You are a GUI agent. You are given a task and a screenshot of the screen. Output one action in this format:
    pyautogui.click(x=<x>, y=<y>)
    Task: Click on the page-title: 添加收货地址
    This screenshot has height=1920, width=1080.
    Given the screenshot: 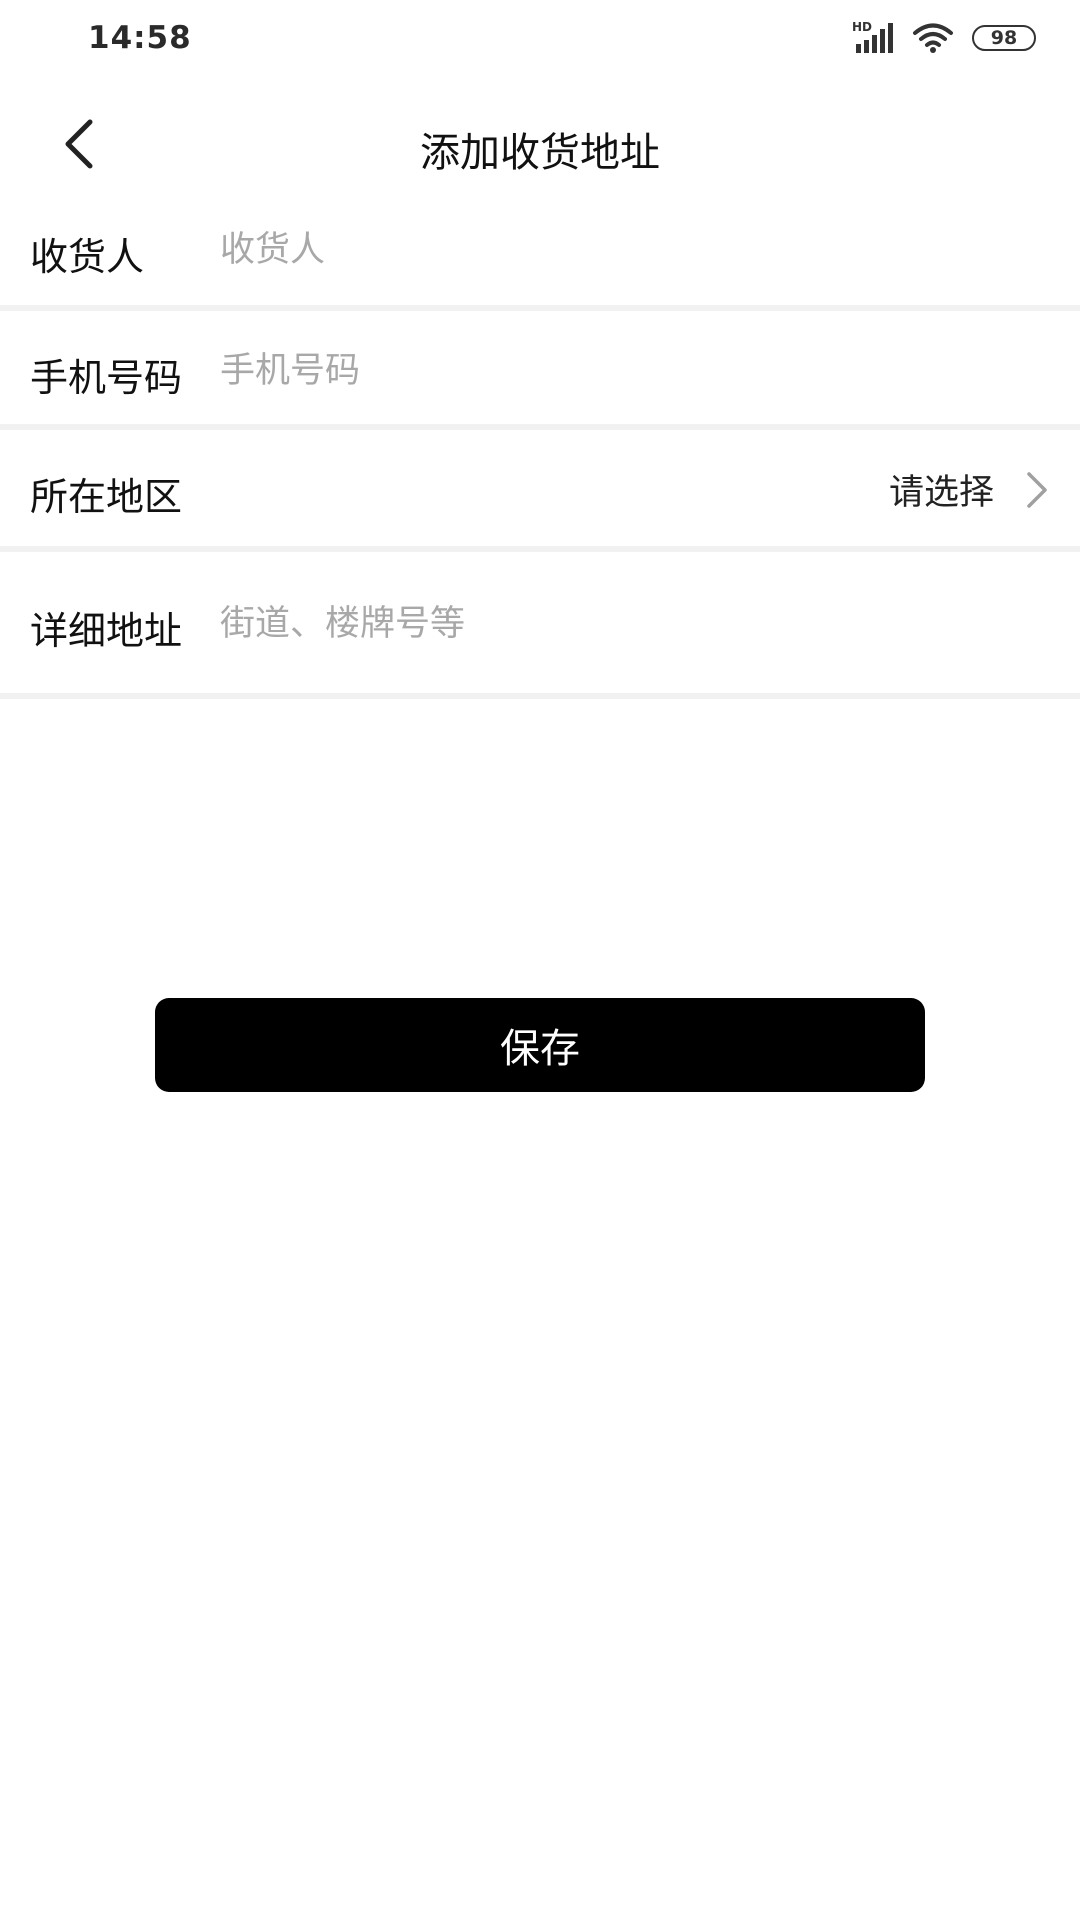 What is the action you would take?
    pyautogui.click(x=540, y=153)
    